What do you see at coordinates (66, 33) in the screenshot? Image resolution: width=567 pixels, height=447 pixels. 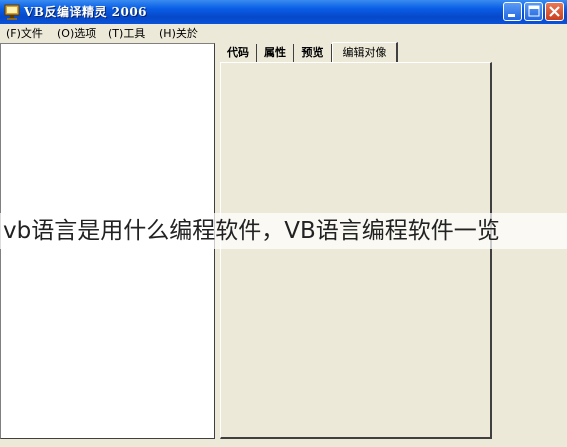 I see `menu-options-key: (O)` at bounding box center [66, 33].